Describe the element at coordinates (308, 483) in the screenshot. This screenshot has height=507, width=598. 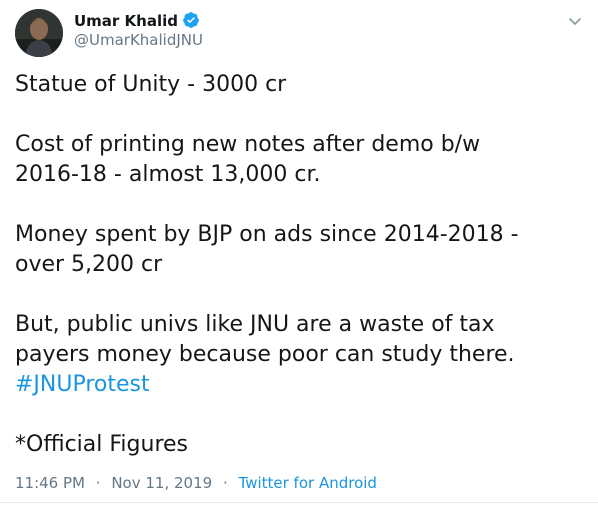
I see `tweet-source-link: Twitter for Android` at that location.